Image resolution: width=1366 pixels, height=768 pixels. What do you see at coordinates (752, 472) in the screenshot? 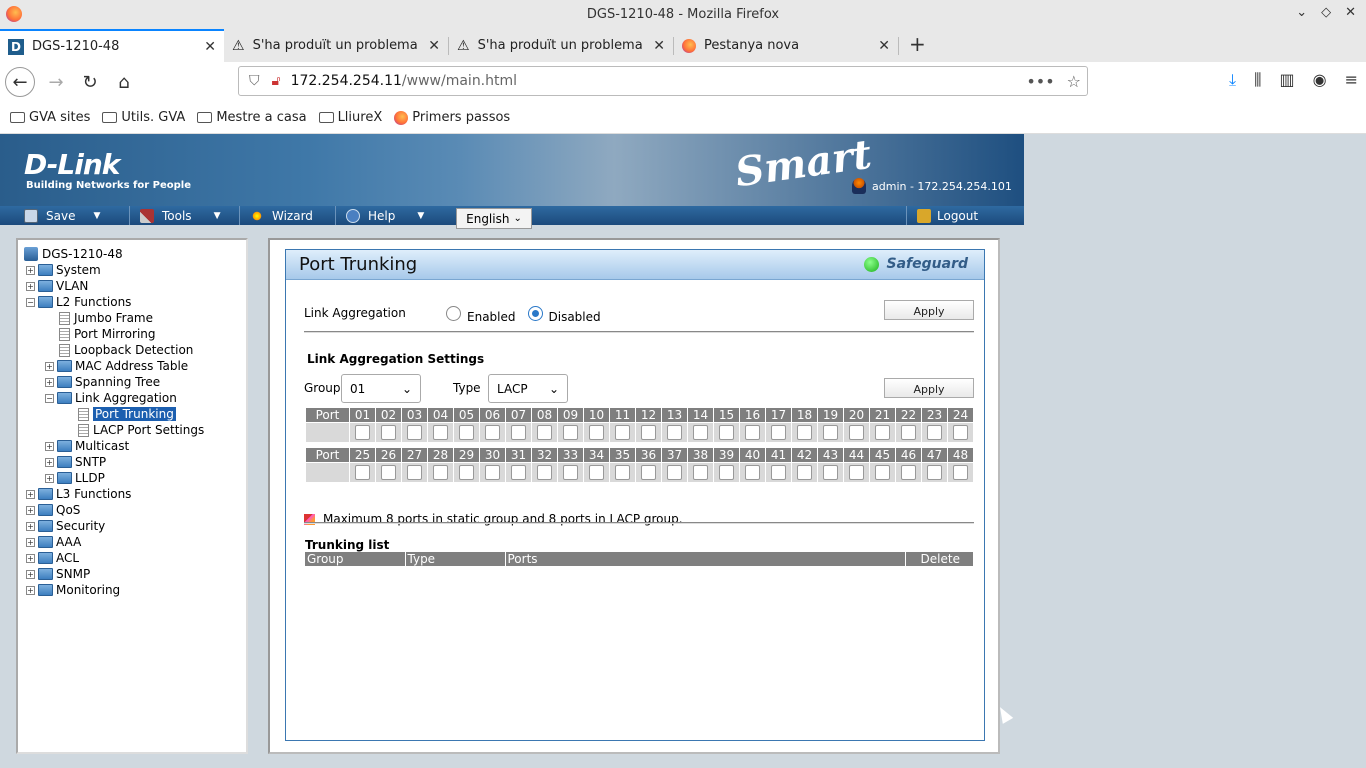
I see `port-40-checkbox` at bounding box center [752, 472].